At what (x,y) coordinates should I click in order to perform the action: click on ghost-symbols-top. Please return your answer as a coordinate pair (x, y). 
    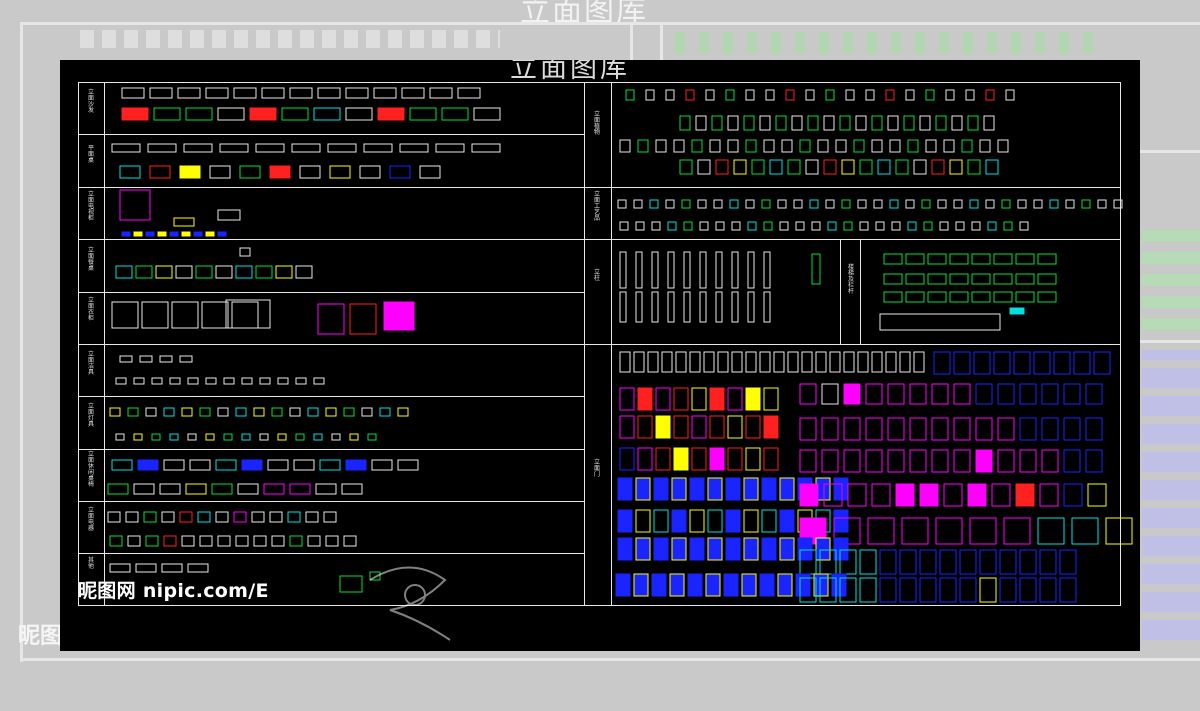
    Looking at the image, I should click on (290, 39).